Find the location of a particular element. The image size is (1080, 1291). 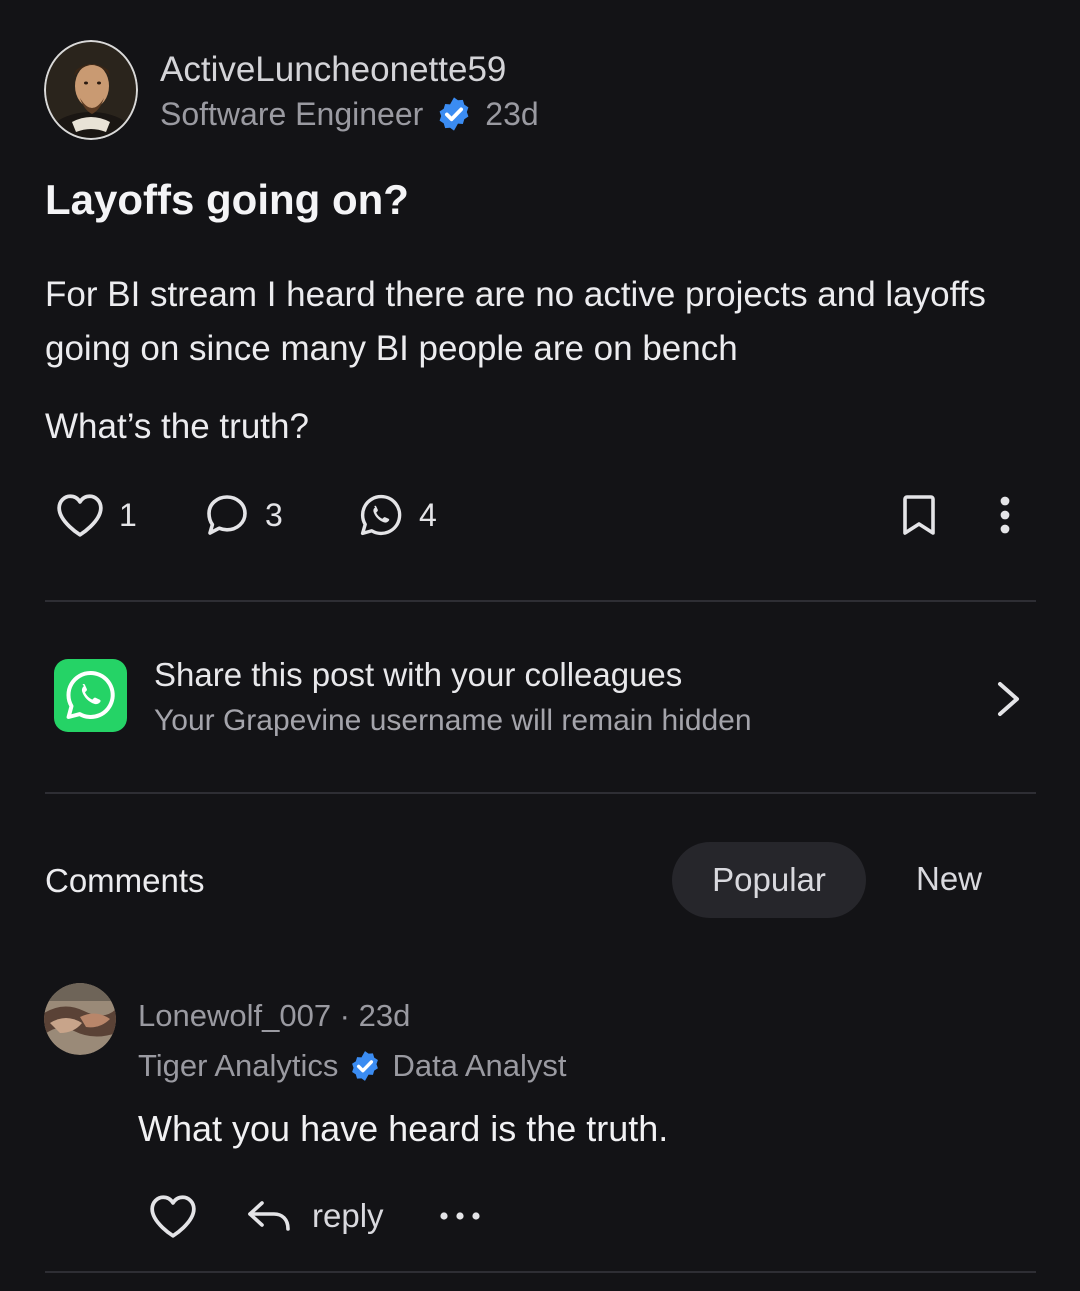

author-meta: Software Engineer 23d is located at coordinates (349, 114).